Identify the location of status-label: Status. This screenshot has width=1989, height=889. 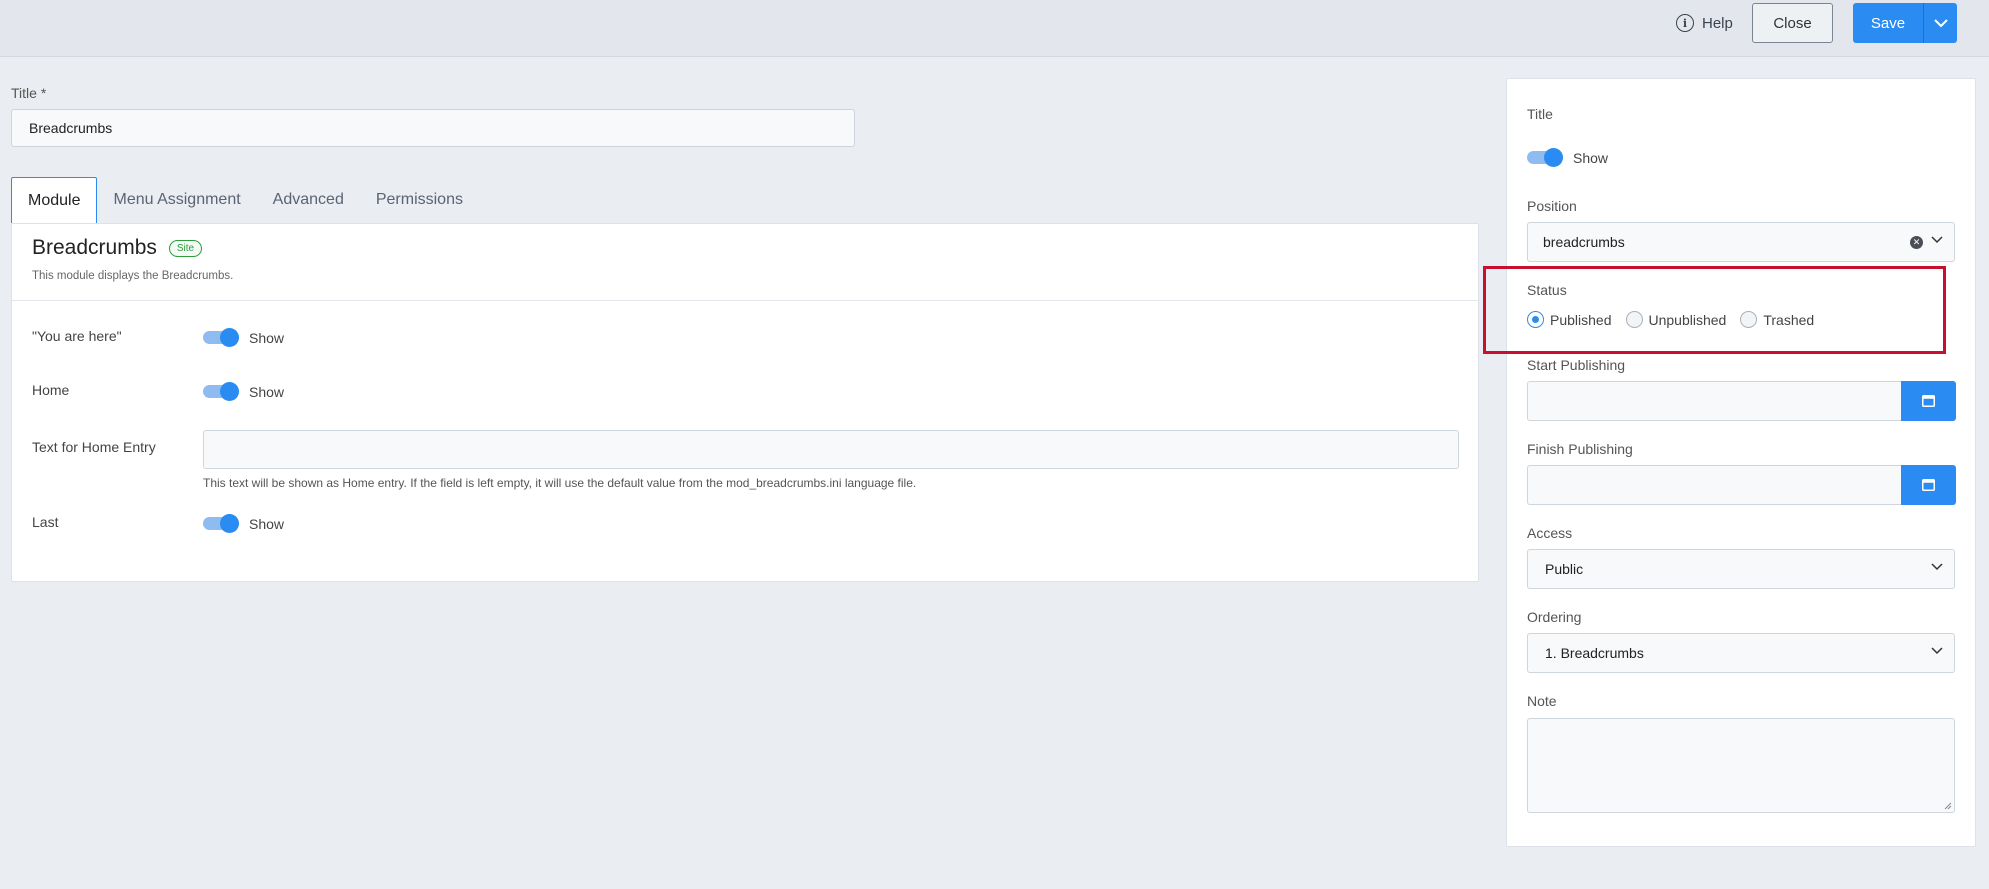
(1547, 290).